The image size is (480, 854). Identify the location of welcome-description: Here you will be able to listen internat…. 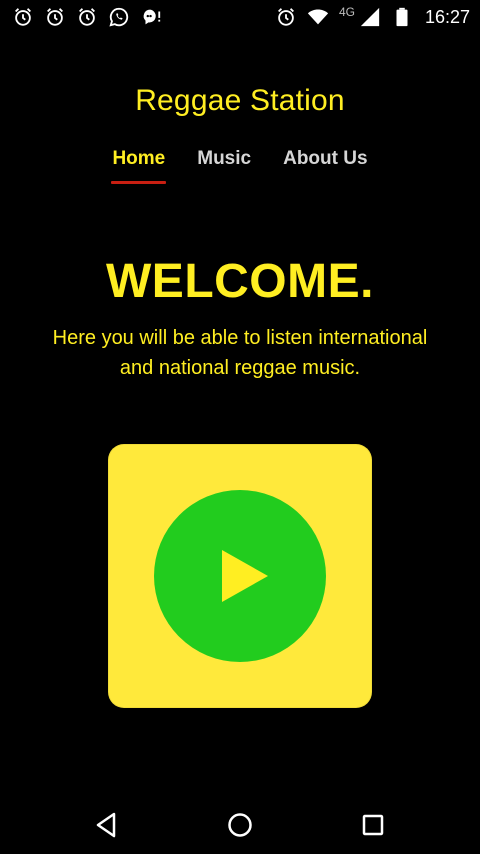
(240, 353).